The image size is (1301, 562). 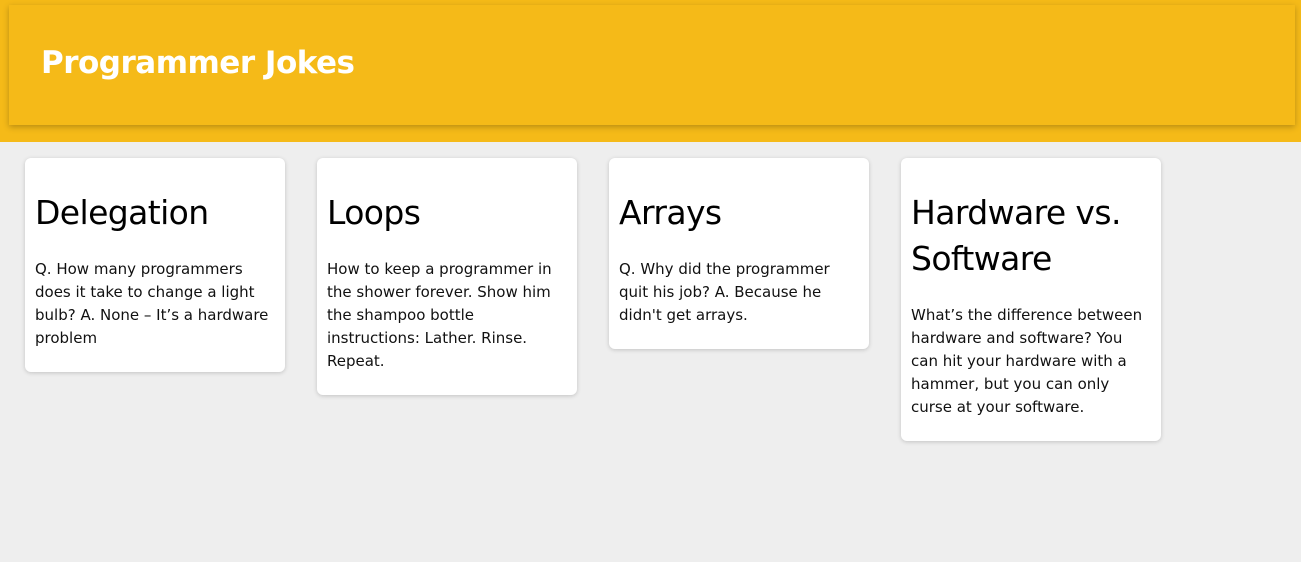 I want to click on joke-title: Loops, so click(x=374, y=212).